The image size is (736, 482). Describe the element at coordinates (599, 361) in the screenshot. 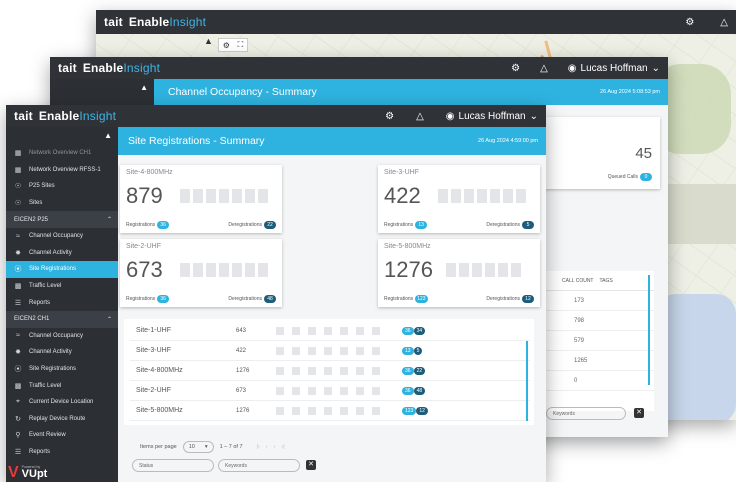

I see `table-row: 1265` at that location.